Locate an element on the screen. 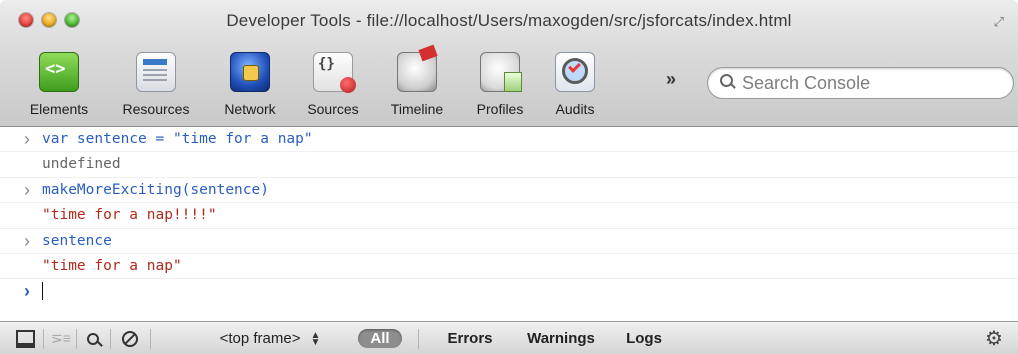 This screenshot has width=1018, height=354. resources-icon is located at coordinates (156, 72).